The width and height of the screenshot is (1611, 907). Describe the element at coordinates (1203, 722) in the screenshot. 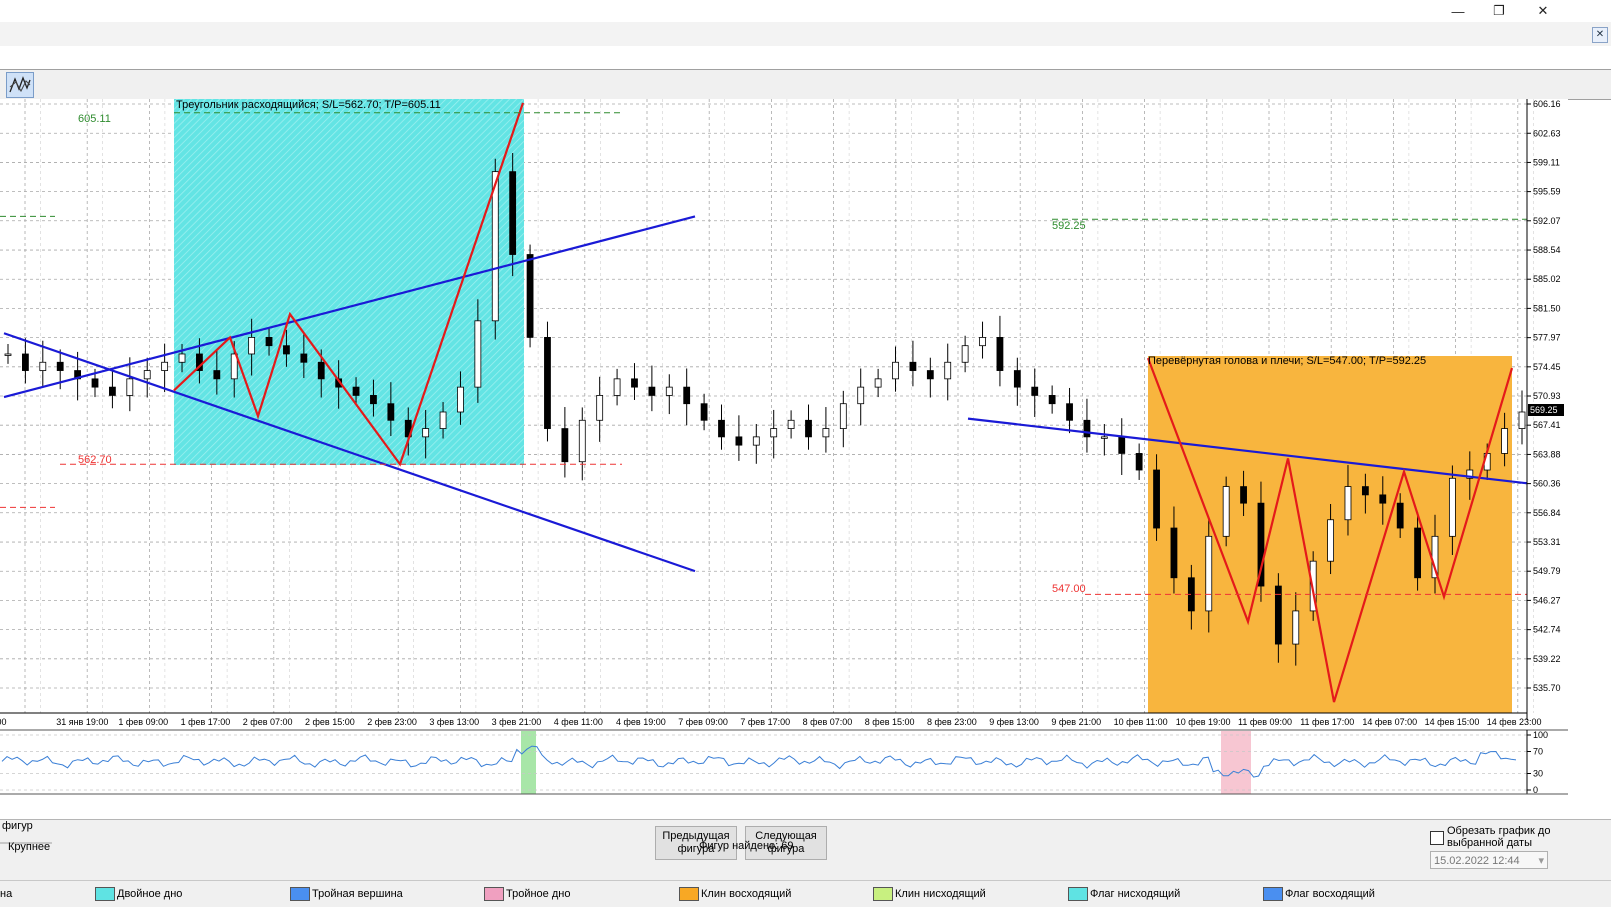

I see `time-tick-label: 10 фев 19:00` at that location.